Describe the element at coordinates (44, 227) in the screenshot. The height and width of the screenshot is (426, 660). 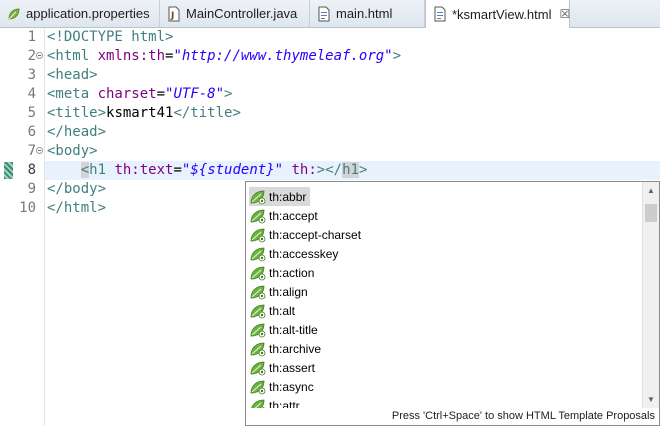
I see `gutter-divider` at that location.